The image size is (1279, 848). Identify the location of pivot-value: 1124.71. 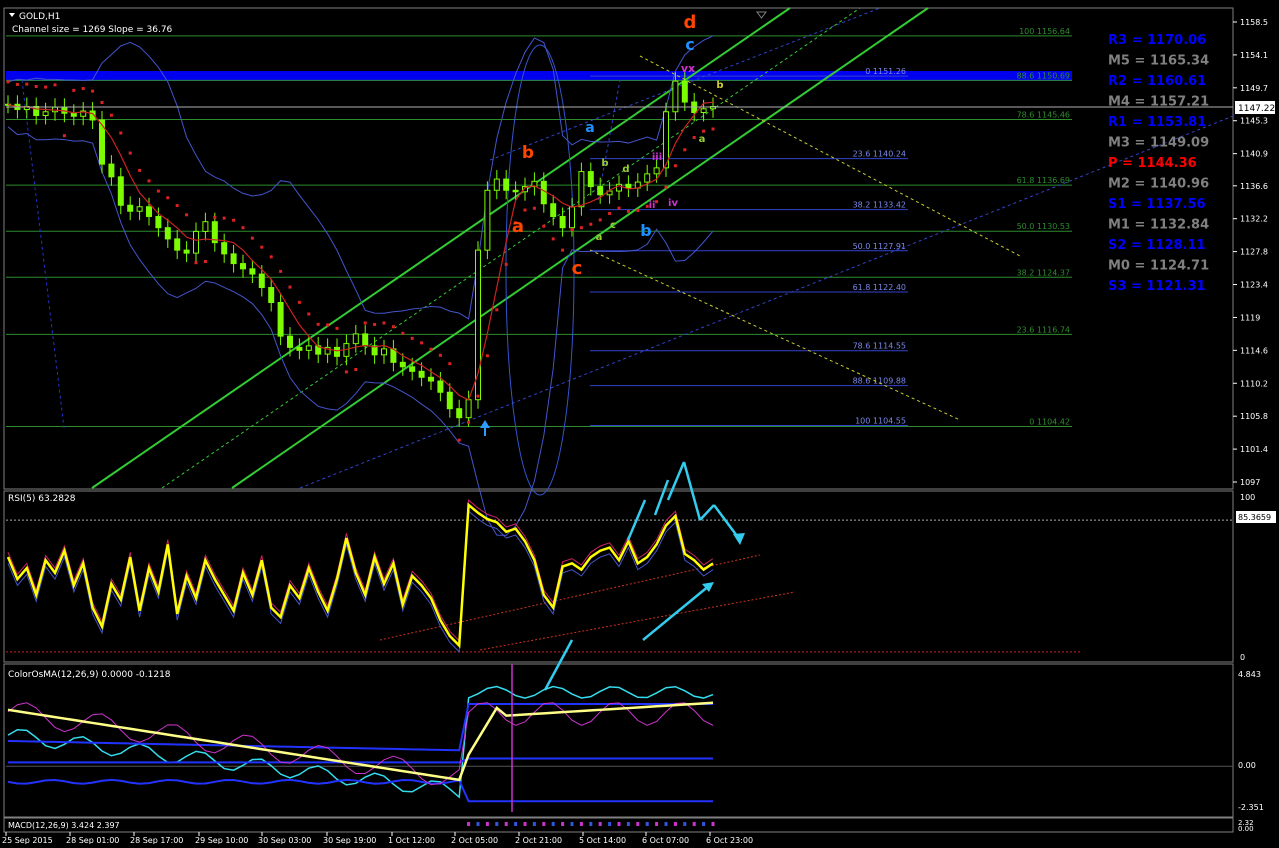
(1179, 266).